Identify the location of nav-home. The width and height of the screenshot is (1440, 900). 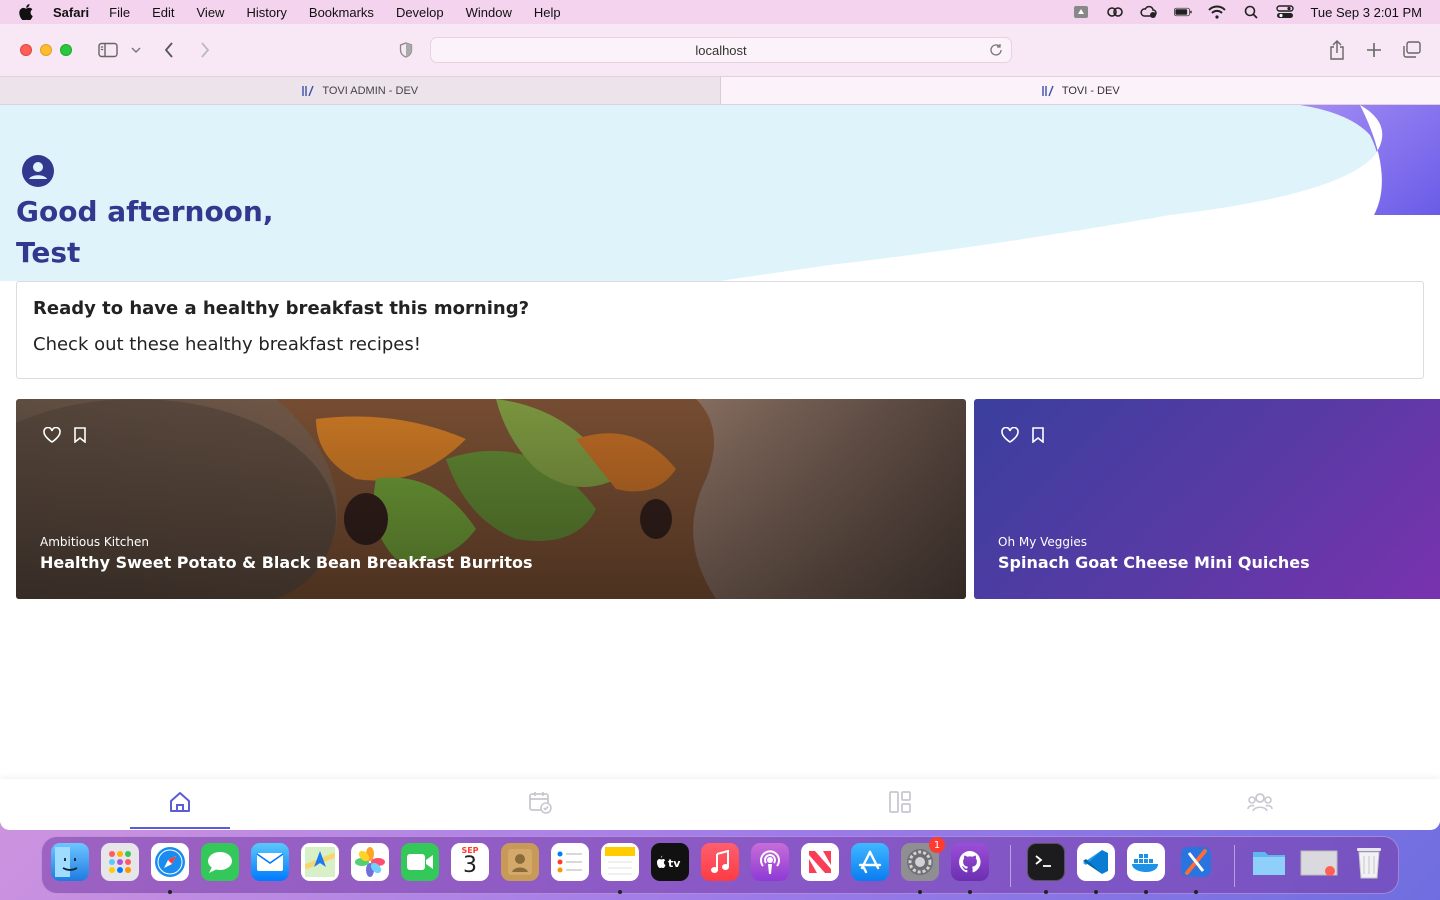
(180, 804).